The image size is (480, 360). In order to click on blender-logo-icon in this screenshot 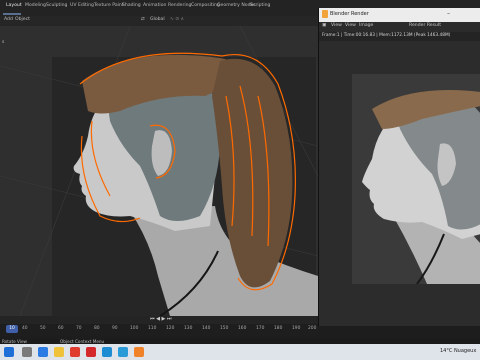, I will do `click(325, 14)`.